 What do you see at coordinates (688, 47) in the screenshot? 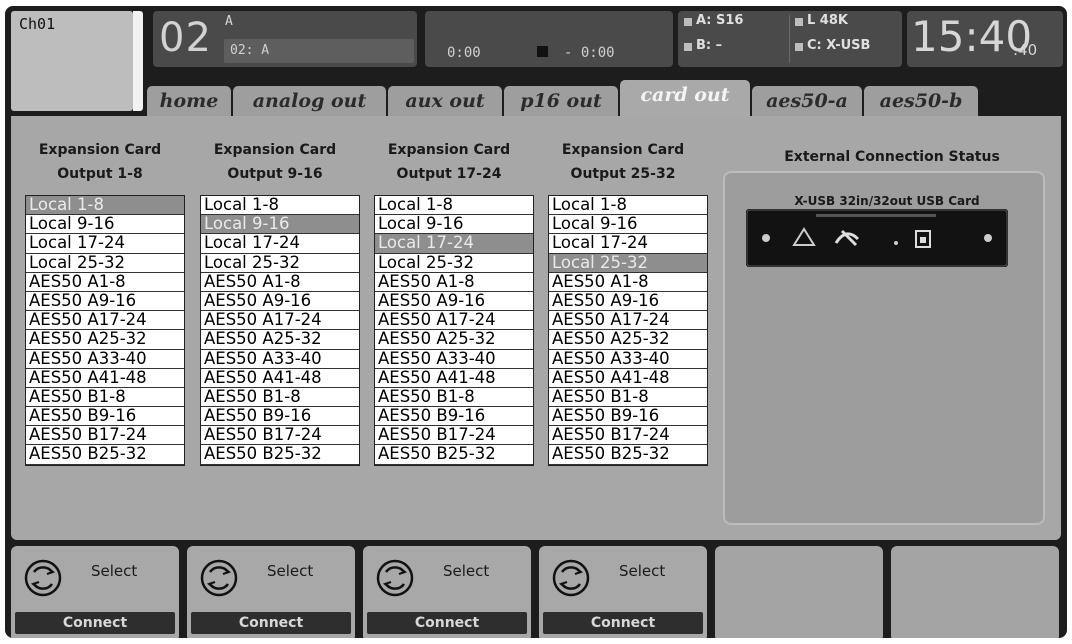
I see `led-b-icon` at bounding box center [688, 47].